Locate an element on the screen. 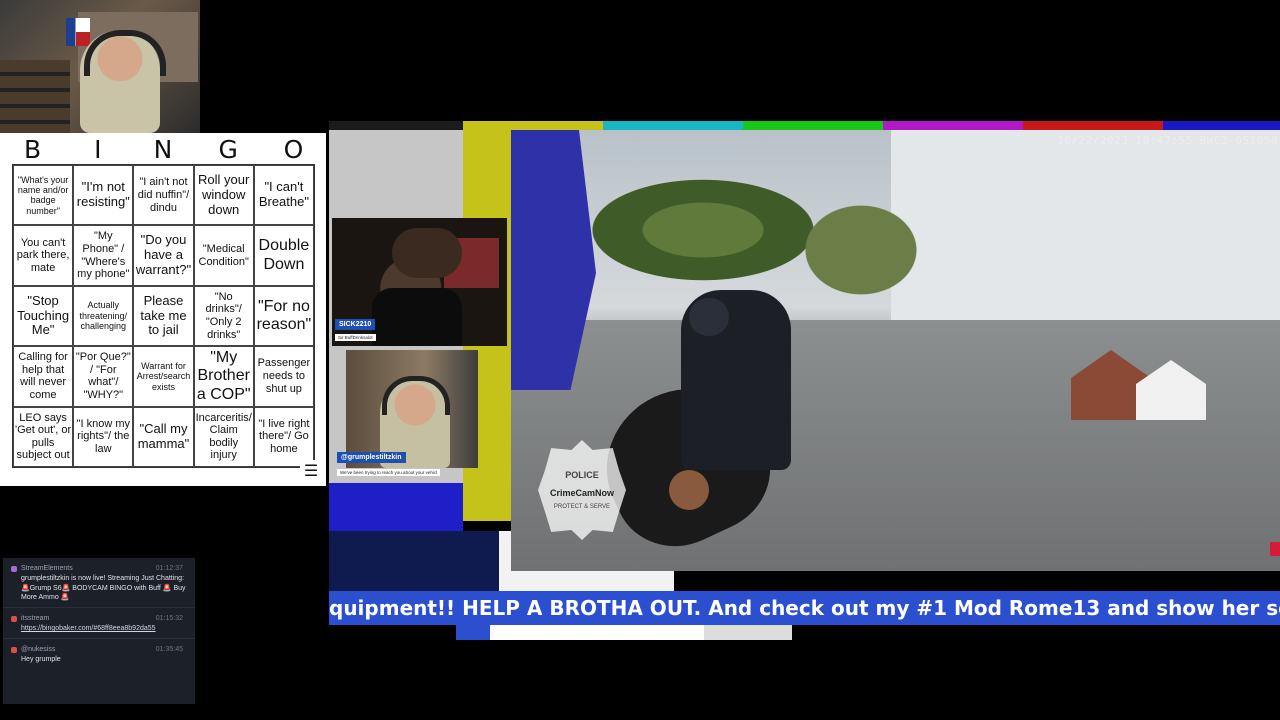 Image resolution: width=1280 pixels, height=720 pixels. bingo-cell: Roll your window down is located at coordinates (223, 195).